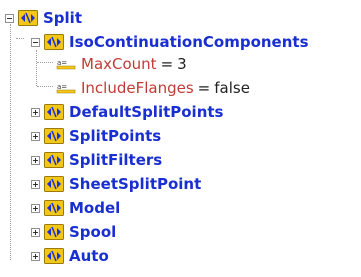  Describe the element at coordinates (89, 256) in the screenshot. I see `tree-node-label: Auto` at that location.